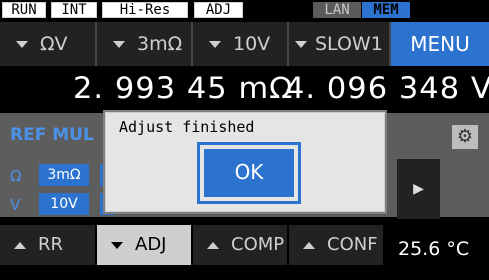 The width and height of the screenshot is (489, 280). I want to click on function-label: ΩV, so click(54, 44).